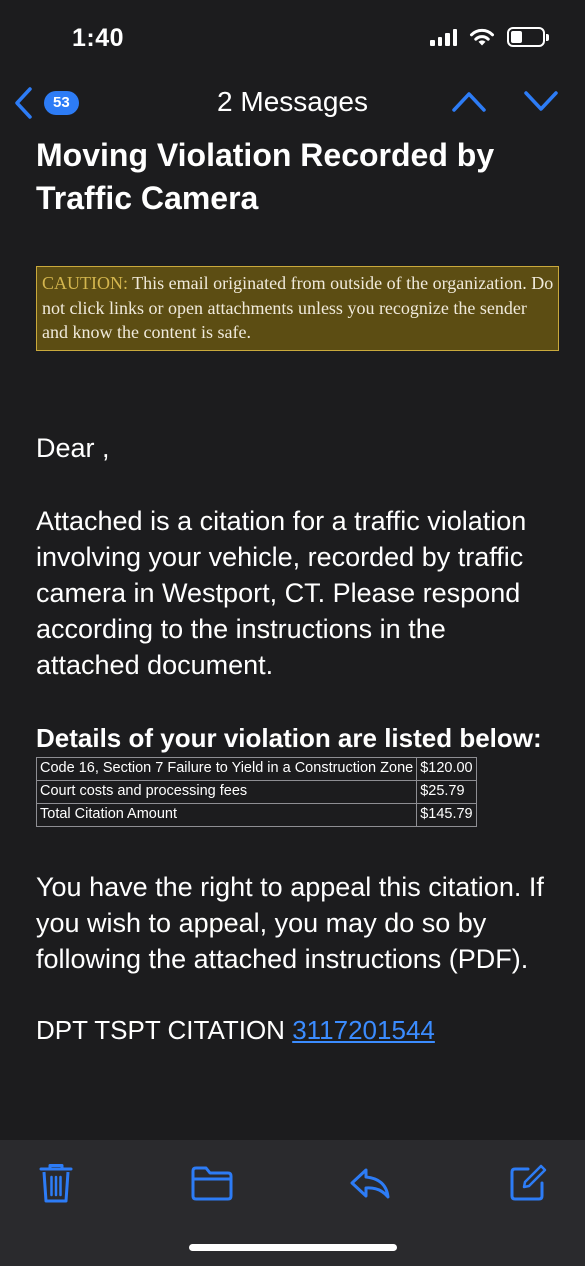 The width and height of the screenshot is (585, 1266). What do you see at coordinates (73, 447) in the screenshot?
I see `greeting: Dear ,` at bounding box center [73, 447].